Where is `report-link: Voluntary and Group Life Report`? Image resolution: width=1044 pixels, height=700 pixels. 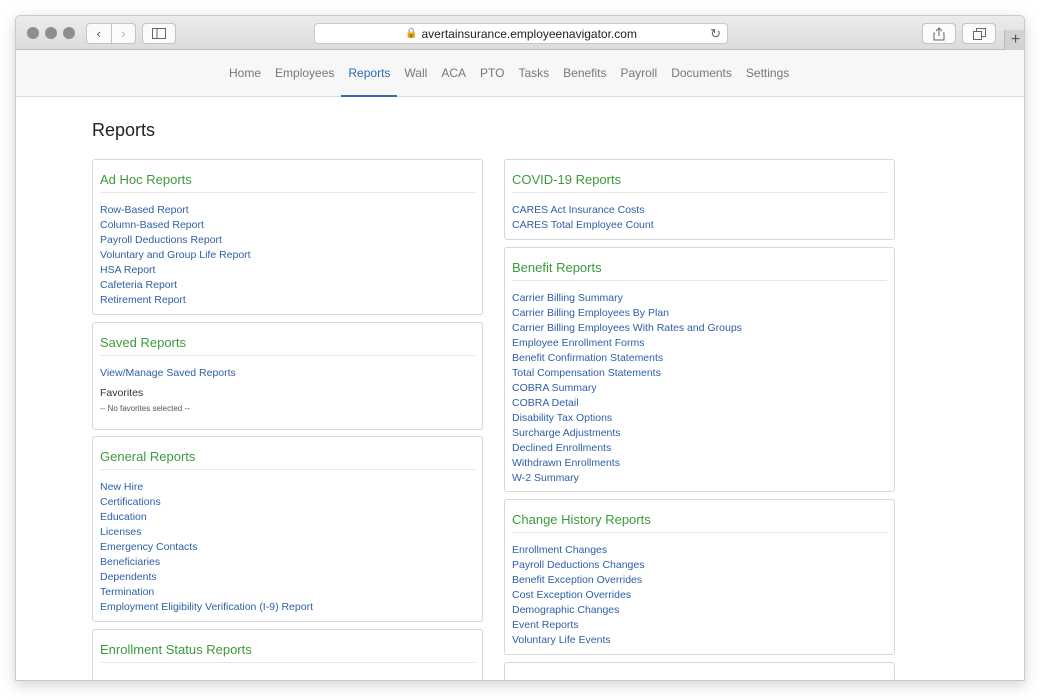
report-link: Voluntary and Group Life Report is located at coordinates (287, 255).